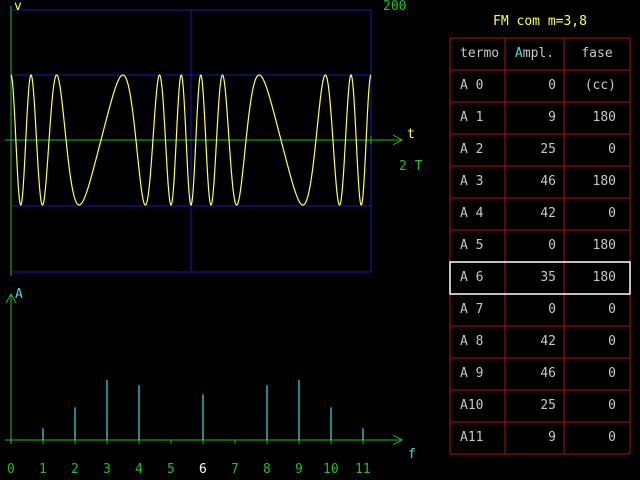 This screenshot has height=480, width=640. What do you see at coordinates (267, 469) in the screenshot?
I see `harmonic-label: 8` at bounding box center [267, 469].